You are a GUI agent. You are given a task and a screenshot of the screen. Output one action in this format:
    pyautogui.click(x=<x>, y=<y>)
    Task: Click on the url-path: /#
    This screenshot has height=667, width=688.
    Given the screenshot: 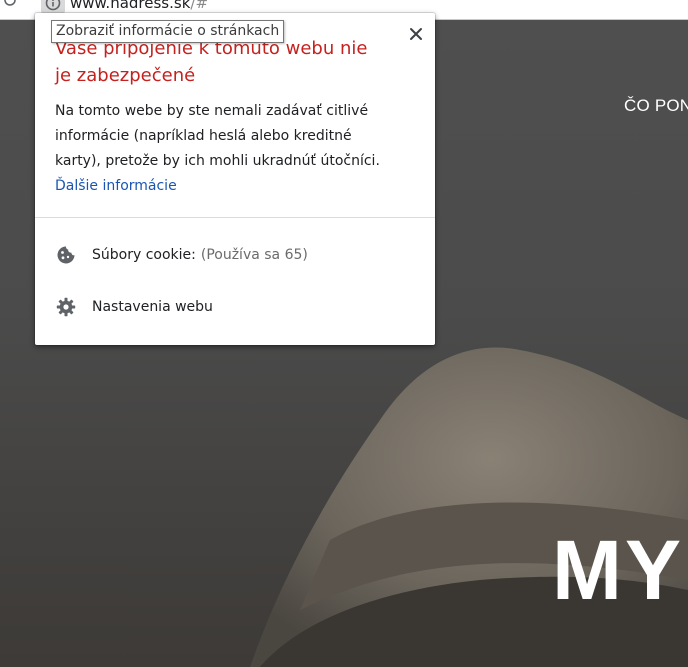 What is the action you would take?
    pyautogui.click(x=199, y=6)
    